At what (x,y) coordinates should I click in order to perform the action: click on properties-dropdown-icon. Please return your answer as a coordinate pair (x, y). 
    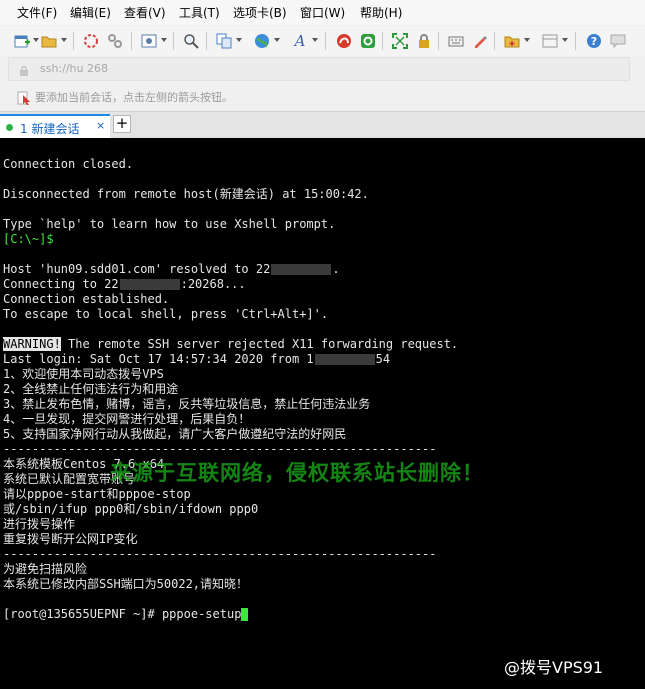
    Looking at the image, I should click on (164, 40).